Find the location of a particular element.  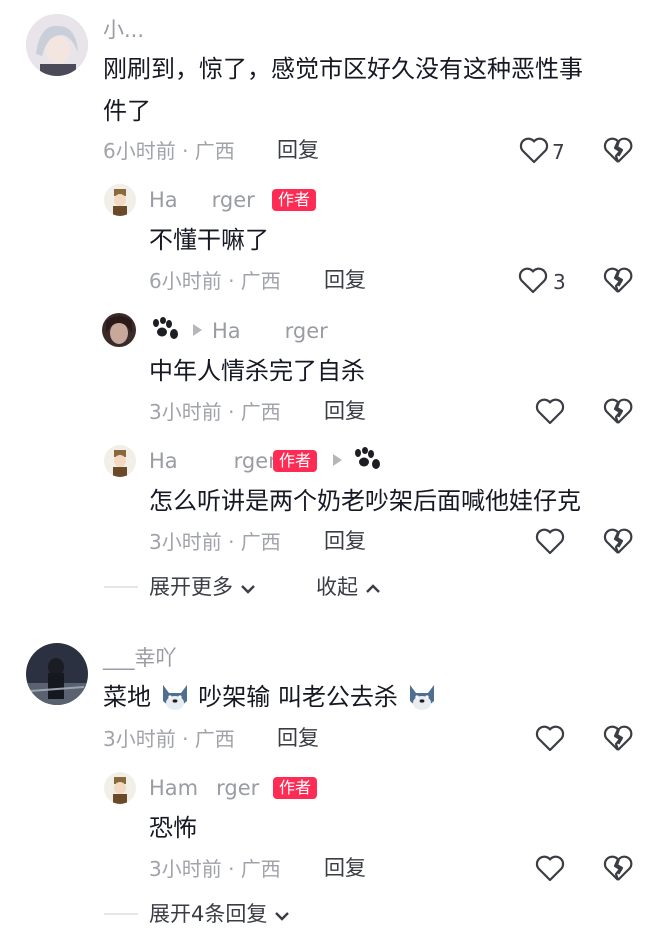

comment-text-continued: 件了 is located at coordinates (127, 111).